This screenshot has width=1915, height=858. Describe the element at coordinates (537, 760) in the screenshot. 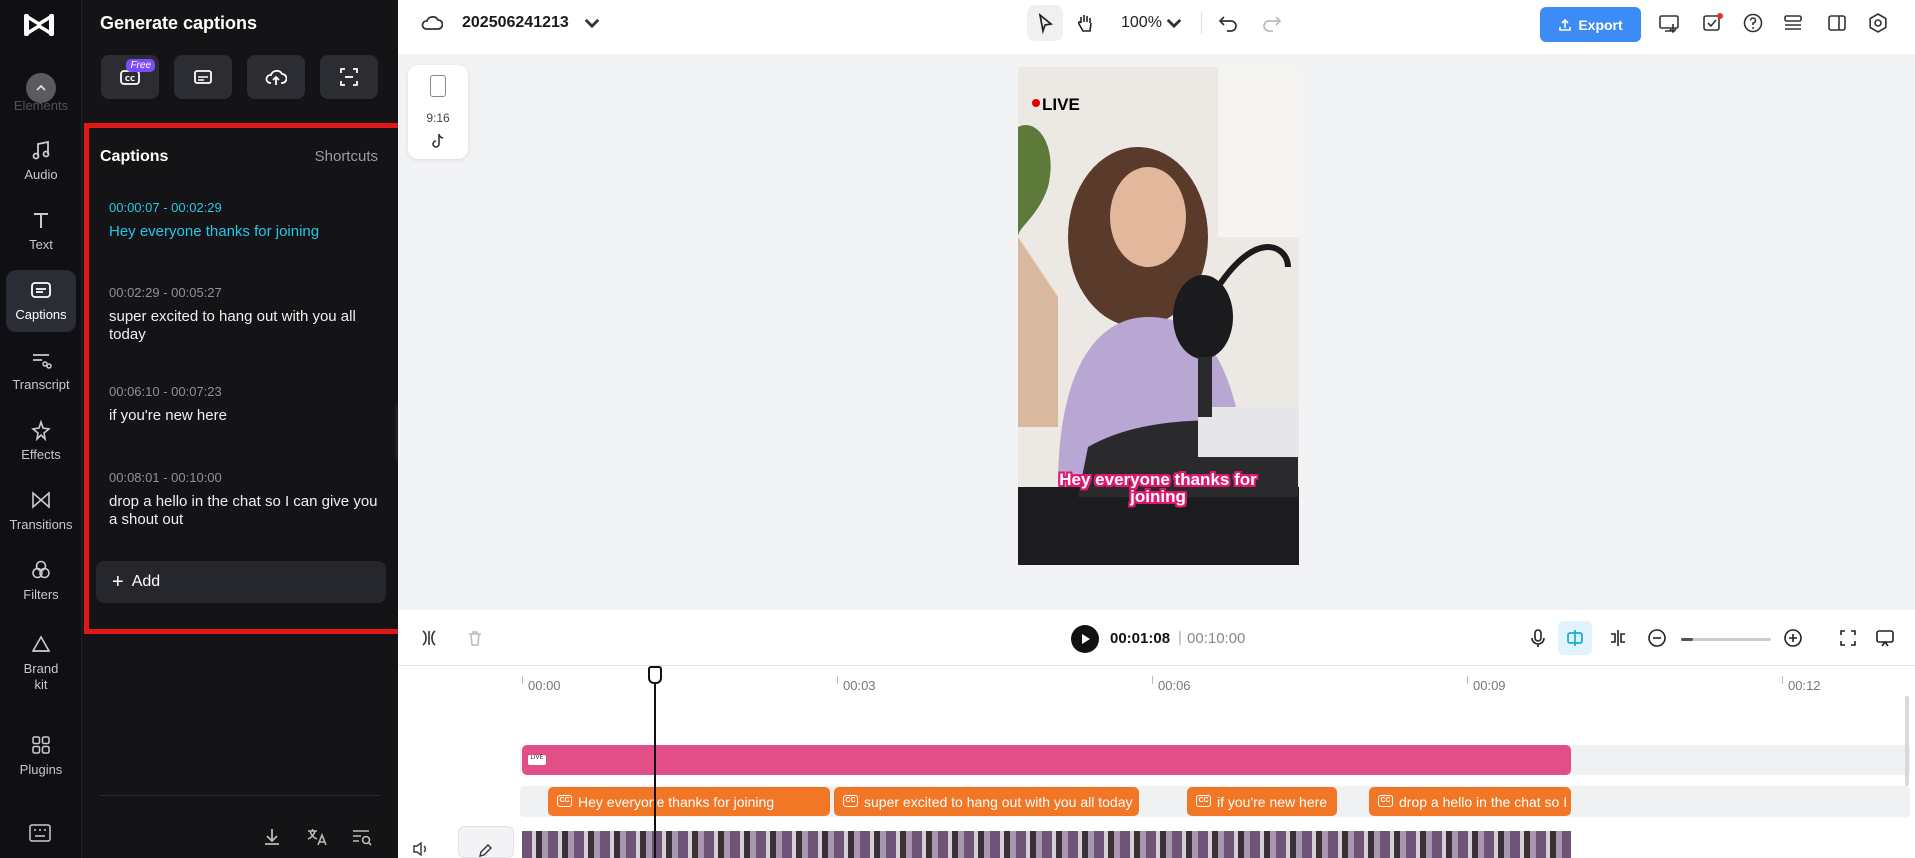

I see `clip-thumbnail: LIVE` at that location.